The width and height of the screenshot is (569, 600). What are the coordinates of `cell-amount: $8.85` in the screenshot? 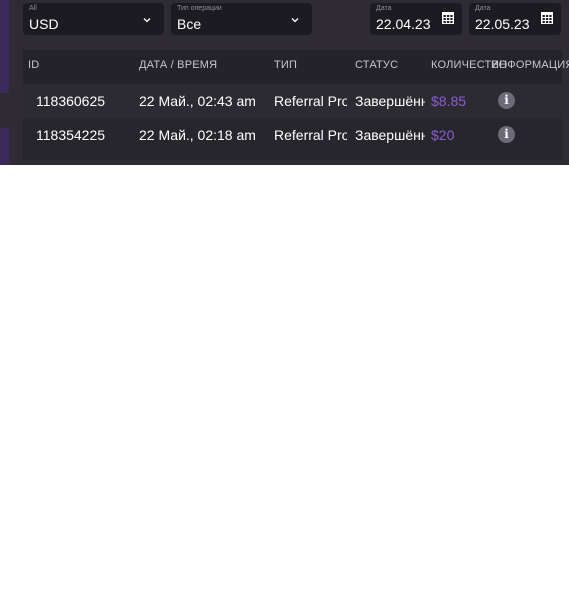 It's located at (449, 101).